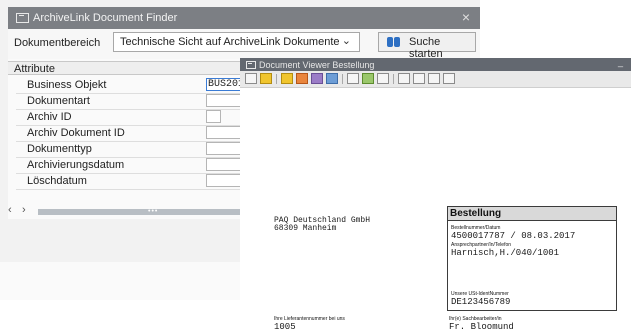 The image size is (631, 332). What do you see at coordinates (368, 78) in the screenshot?
I see `zoom-out-icon` at bounding box center [368, 78].